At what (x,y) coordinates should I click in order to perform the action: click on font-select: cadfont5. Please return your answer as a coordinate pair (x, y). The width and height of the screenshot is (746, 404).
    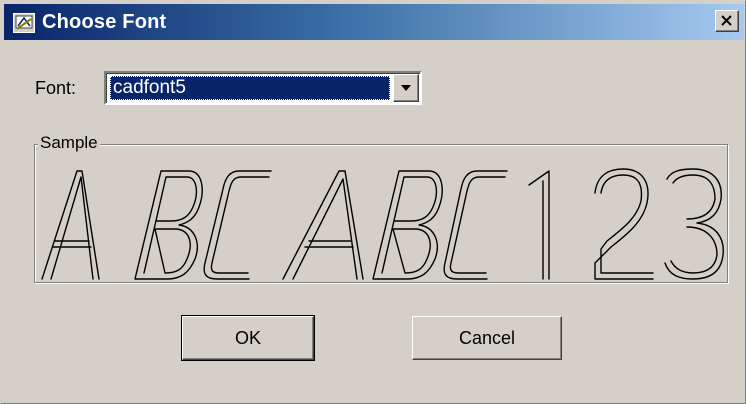
    Looking at the image, I should click on (263, 88).